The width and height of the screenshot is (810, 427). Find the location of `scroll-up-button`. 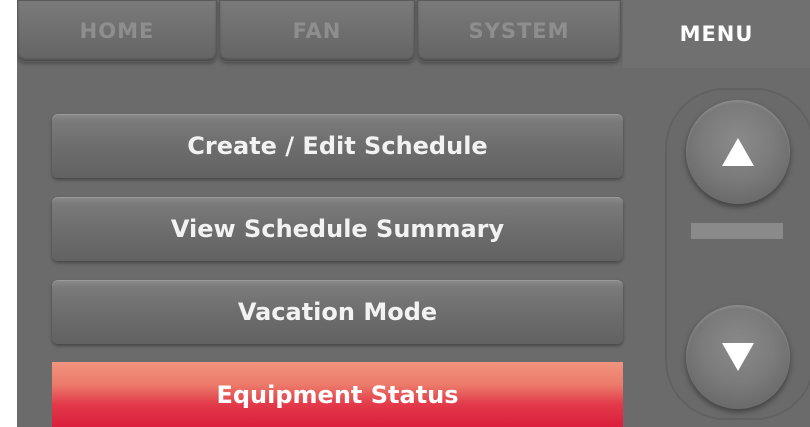

scroll-up-button is located at coordinates (738, 152).